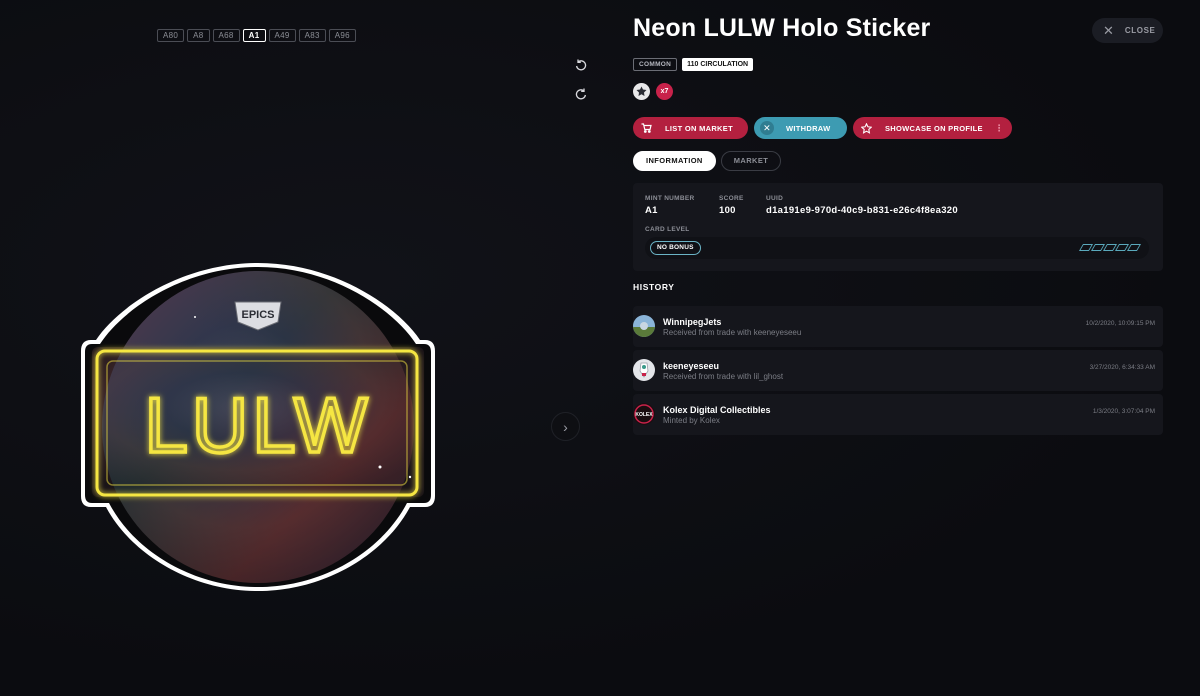  What do you see at coordinates (646, 128) in the screenshot?
I see `cart-icon` at bounding box center [646, 128].